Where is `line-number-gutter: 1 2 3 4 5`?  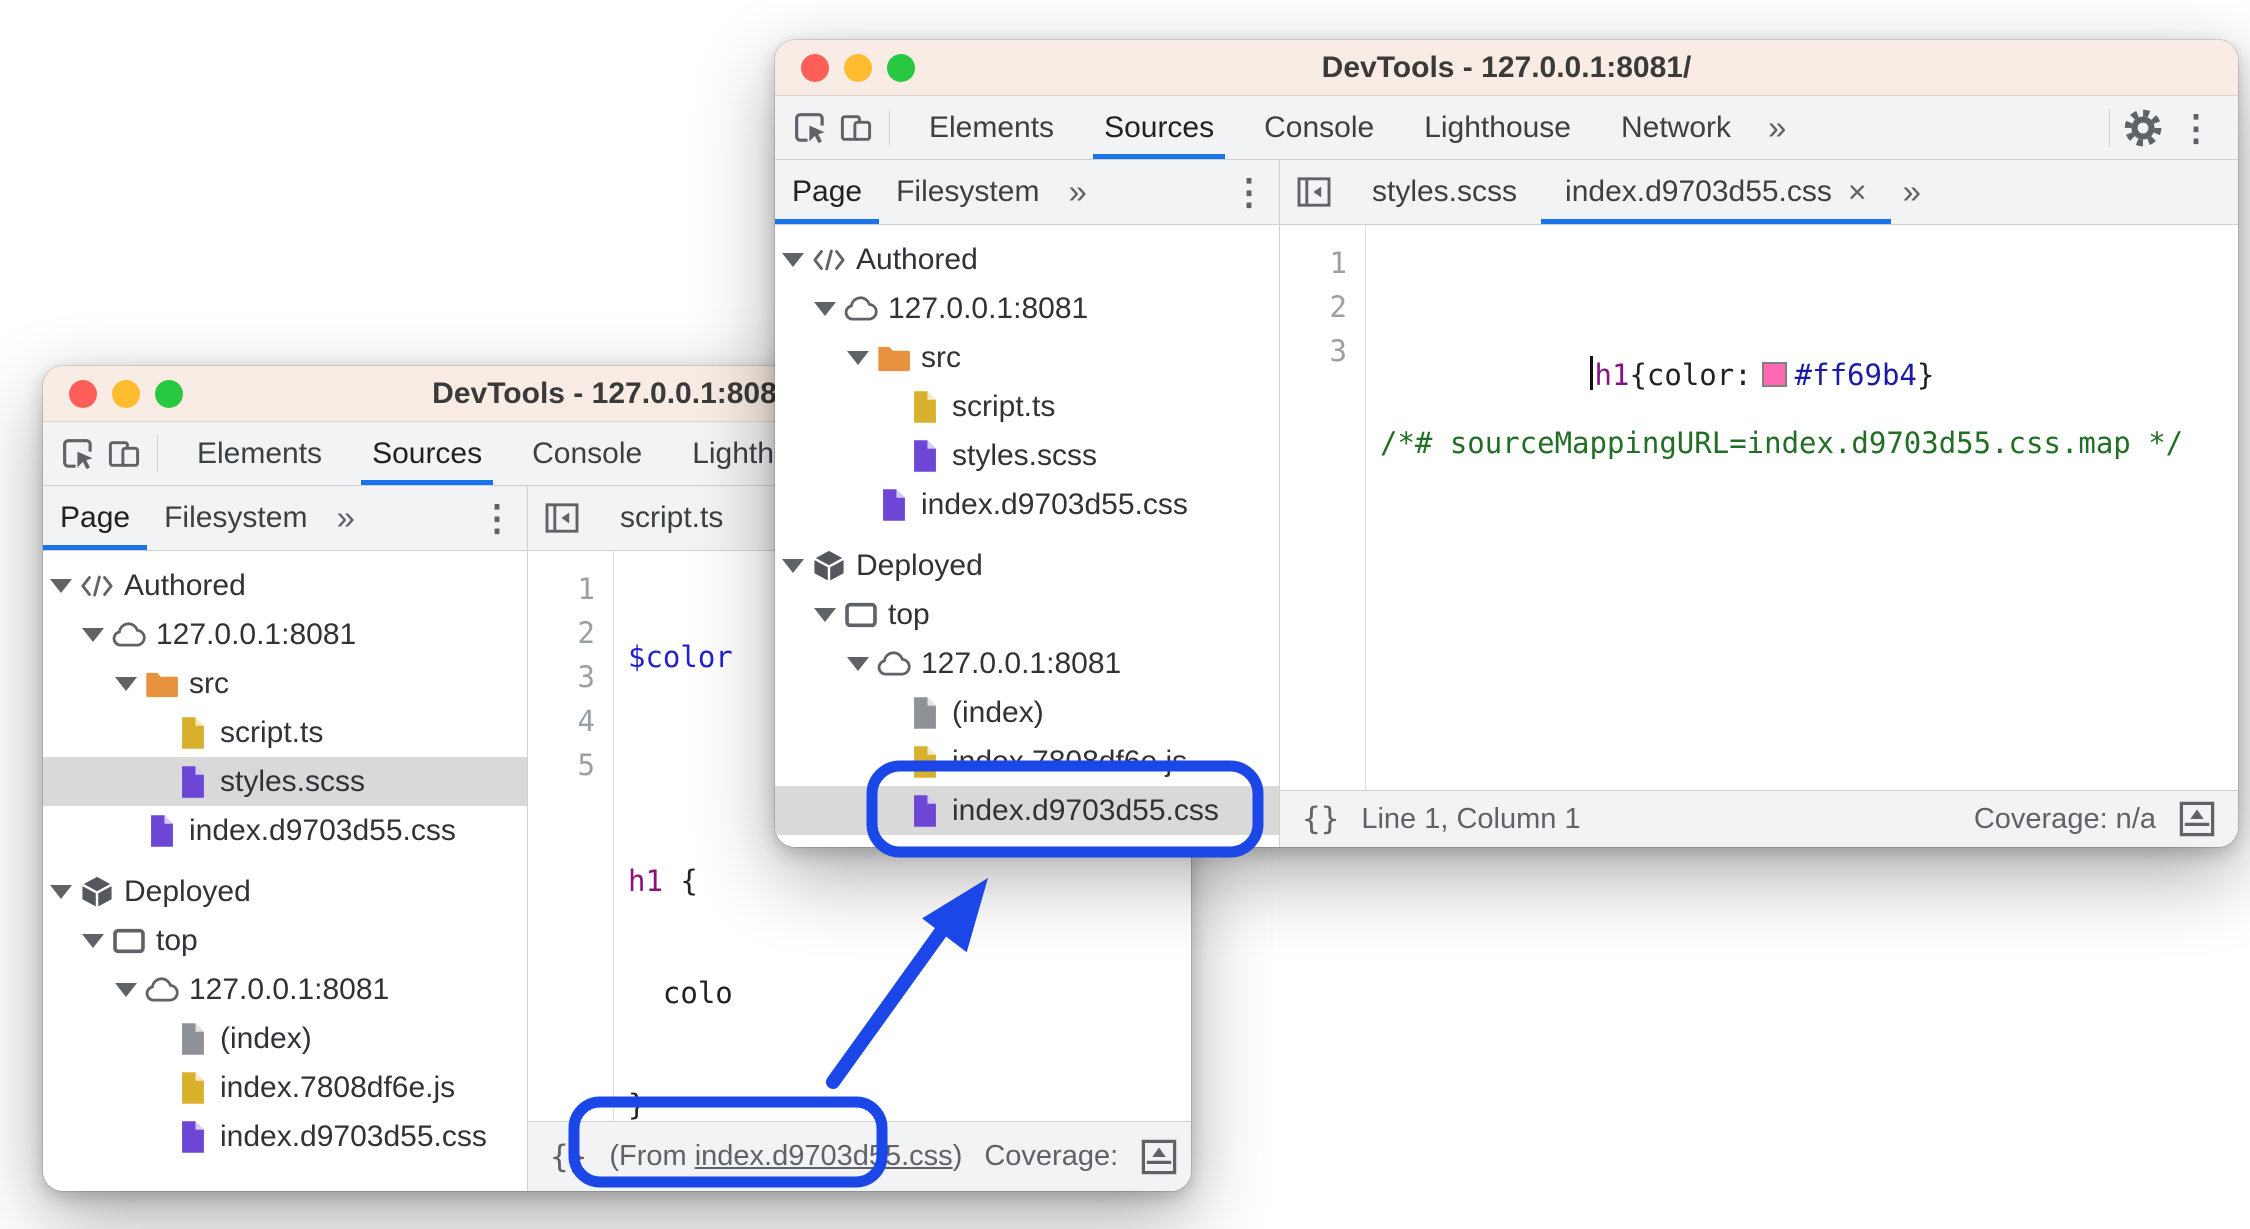
line-number-gutter: 1 2 3 4 5 is located at coordinates (571, 836).